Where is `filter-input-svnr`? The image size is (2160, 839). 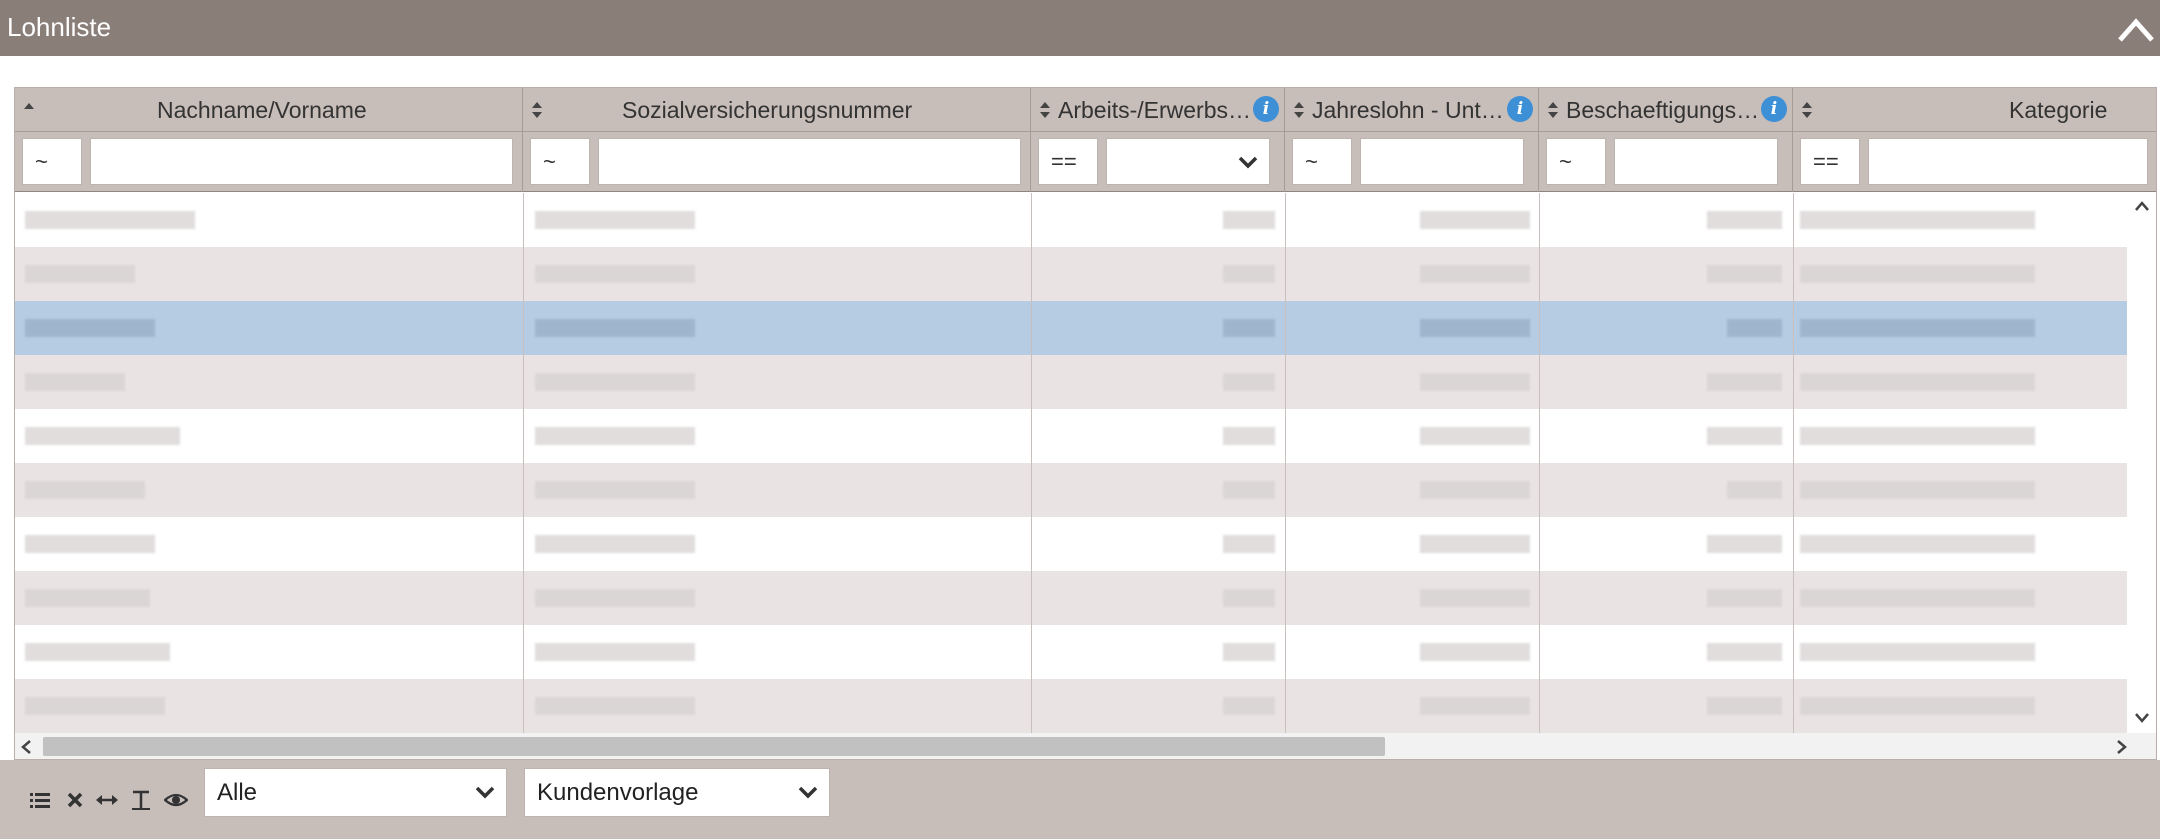 filter-input-svnr is located at coordinates (809, 161).